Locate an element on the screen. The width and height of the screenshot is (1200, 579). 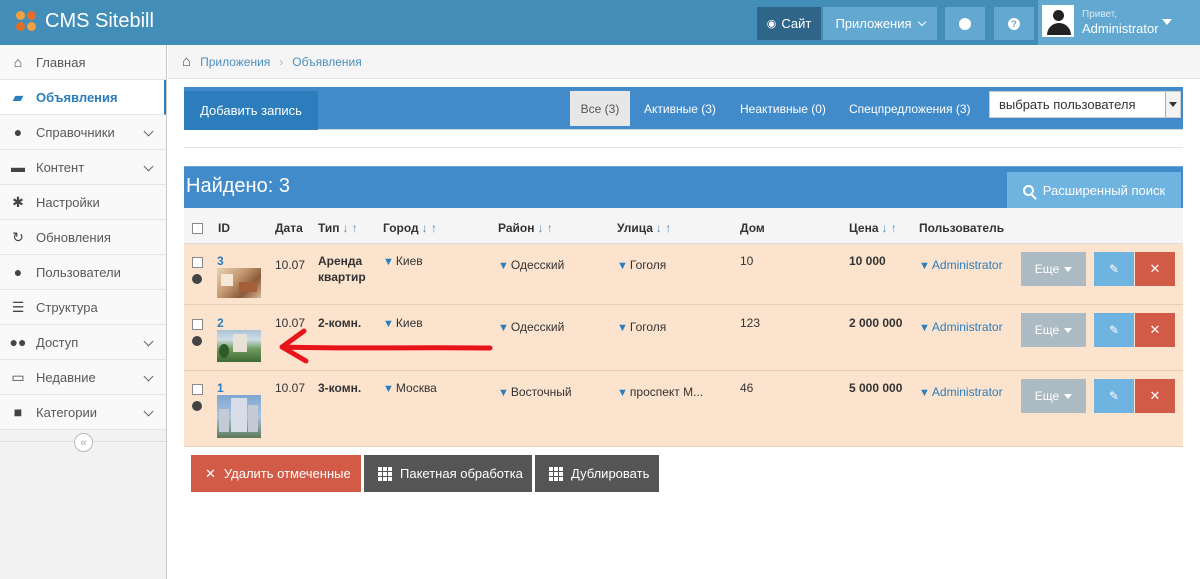
globe-icon: ● is located at coordinates (18, 132).